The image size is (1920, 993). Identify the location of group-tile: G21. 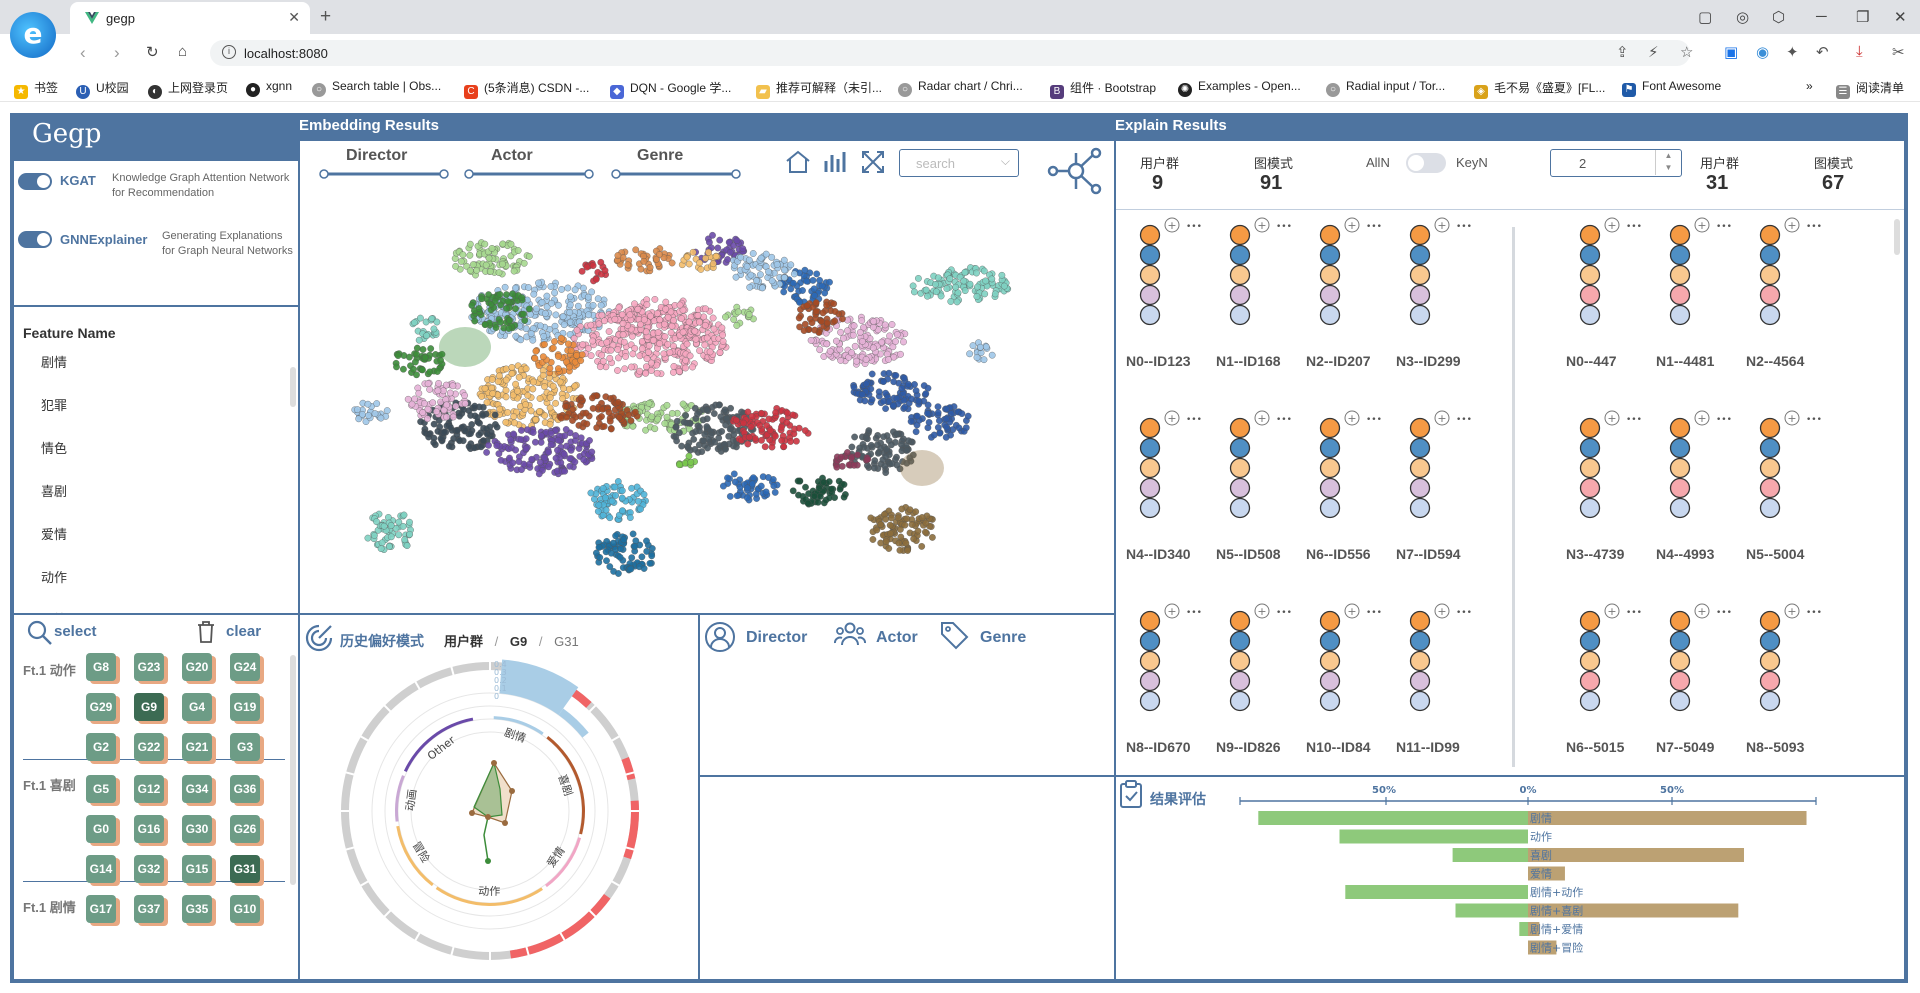
(197, 747).